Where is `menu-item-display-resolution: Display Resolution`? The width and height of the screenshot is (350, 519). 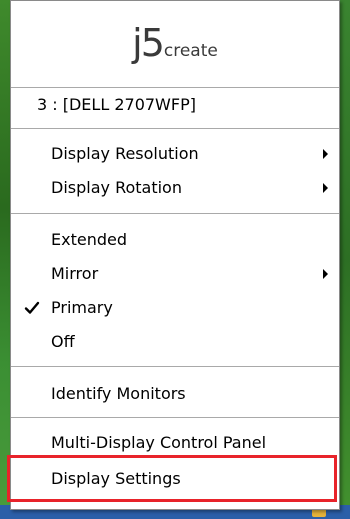
menu-item-display-resolution: Display Resolution is located at coordinates (175, 154).